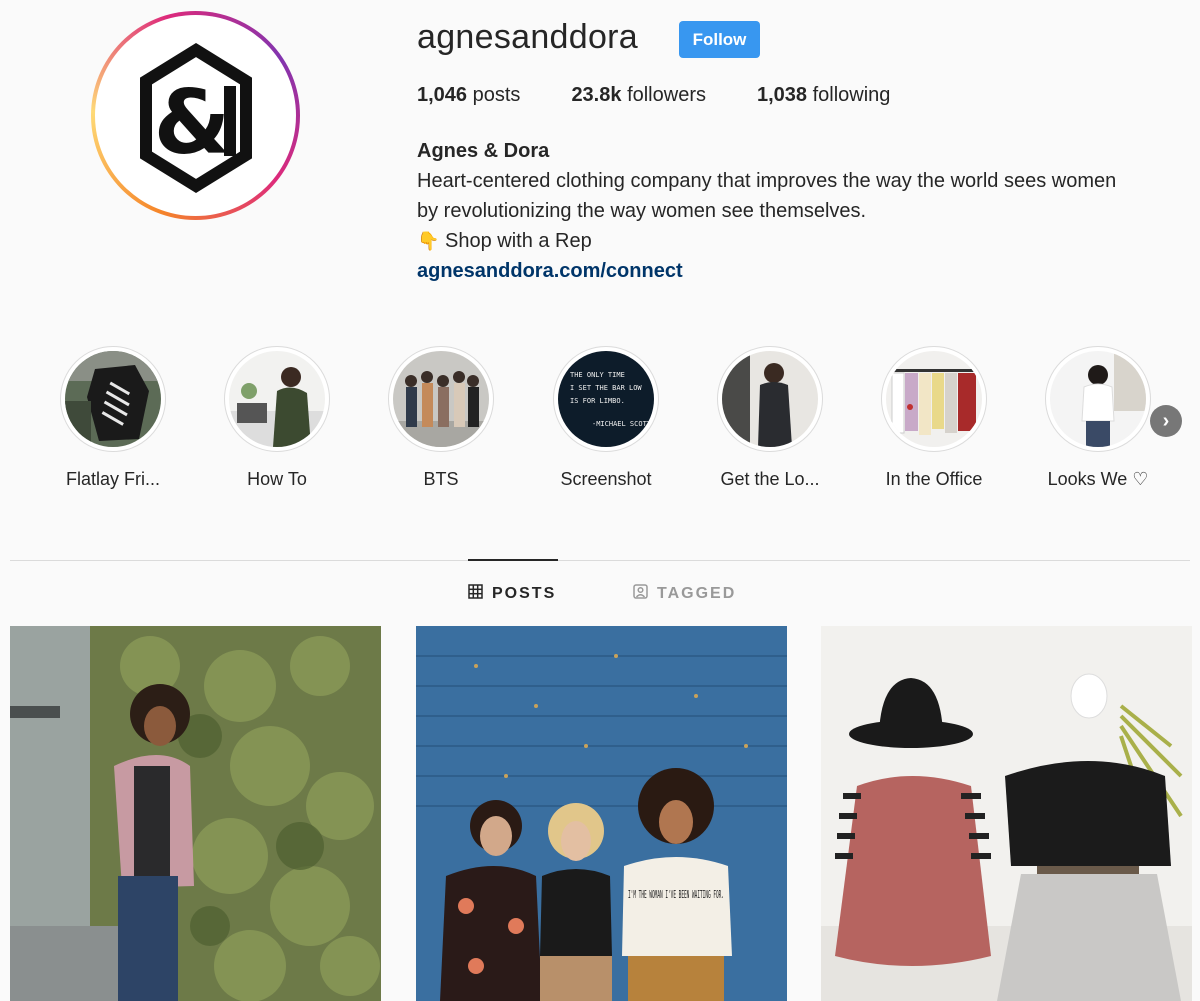  I want to click on bio-line-3: 👇 Shop with a Rep, so click(802, 241).